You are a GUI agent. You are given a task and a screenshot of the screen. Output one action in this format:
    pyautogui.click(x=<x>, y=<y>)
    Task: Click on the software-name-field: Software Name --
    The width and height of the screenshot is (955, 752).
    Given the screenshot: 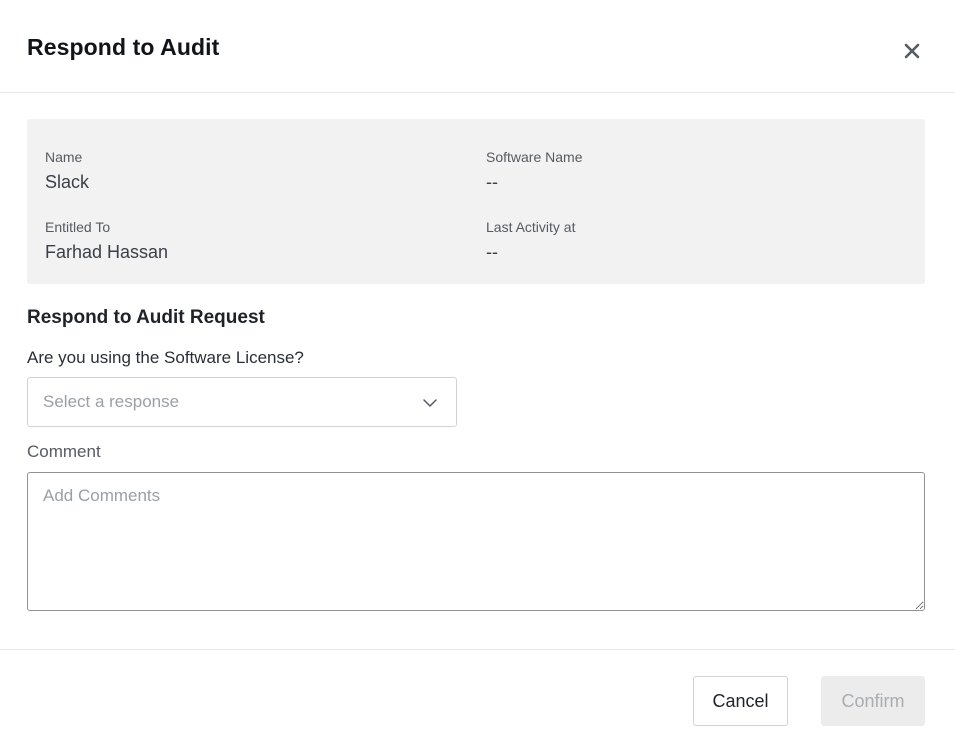 What is the action you would take?
    pyautogui.click(x=534, y=171)
    